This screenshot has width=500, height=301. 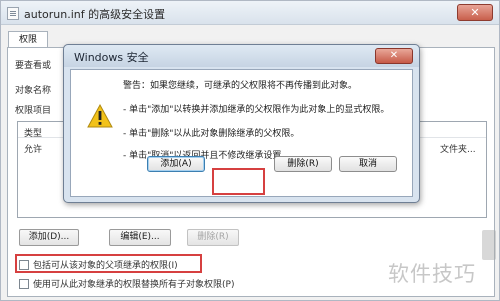 What do you see at coordinates (13, 13) in the screenshot?
I see `file-icon` at bounding box center [13, 13].